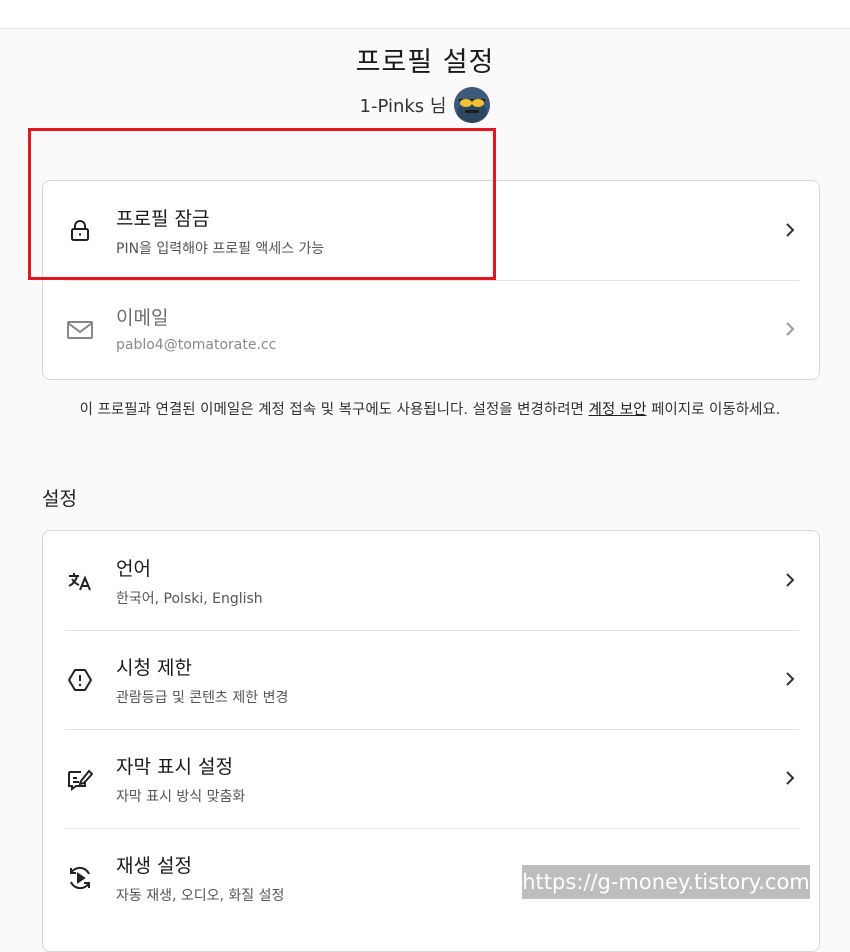 The height and width of the screenshot is (952, 850). I want to click on account-security-link: 계정 보안, so click(618, 410).